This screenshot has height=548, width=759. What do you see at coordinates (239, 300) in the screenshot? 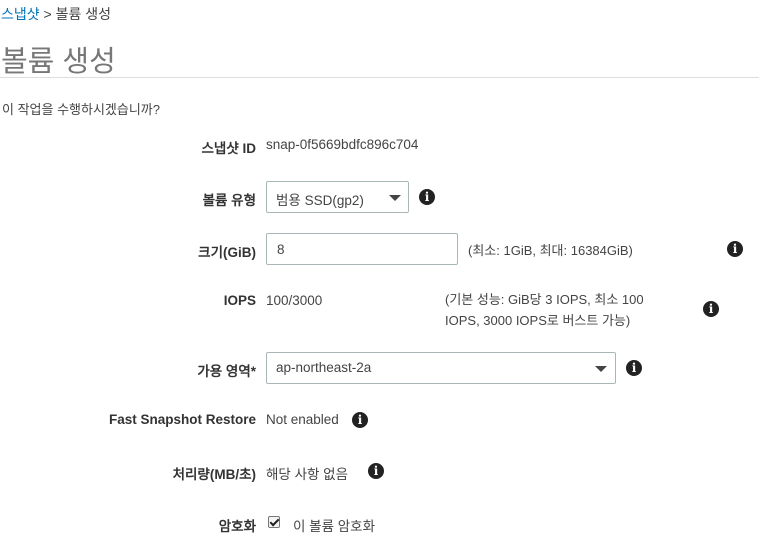
I see `iops-label: IOPS` at bounding box center [239, 300].